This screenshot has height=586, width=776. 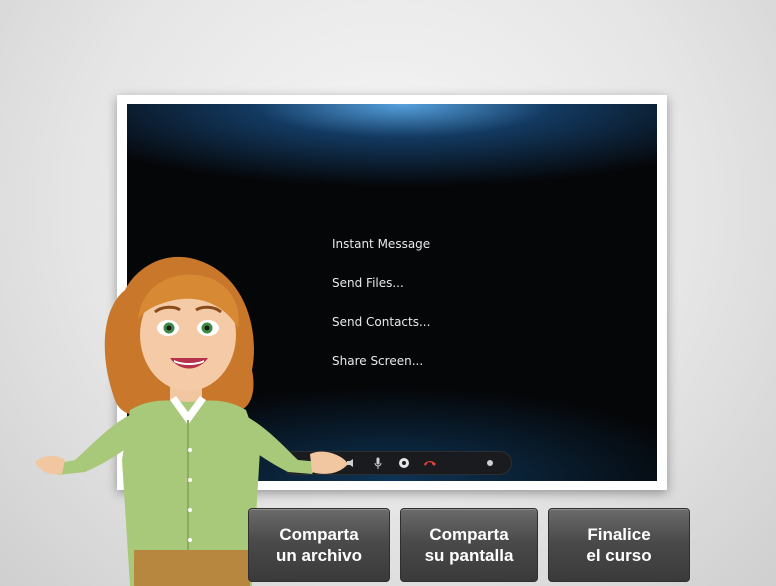 What do you see at coordinates (619, 534) in the screenshot?
I see `finish-course-label-line1: Finalice` at bounding box center [619, 534].